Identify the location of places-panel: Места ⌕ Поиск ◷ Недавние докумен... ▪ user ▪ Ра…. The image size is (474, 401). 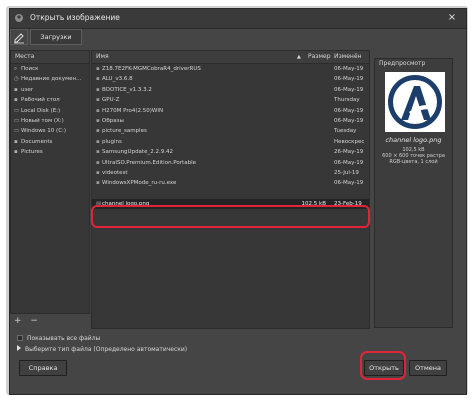
(50, 182).